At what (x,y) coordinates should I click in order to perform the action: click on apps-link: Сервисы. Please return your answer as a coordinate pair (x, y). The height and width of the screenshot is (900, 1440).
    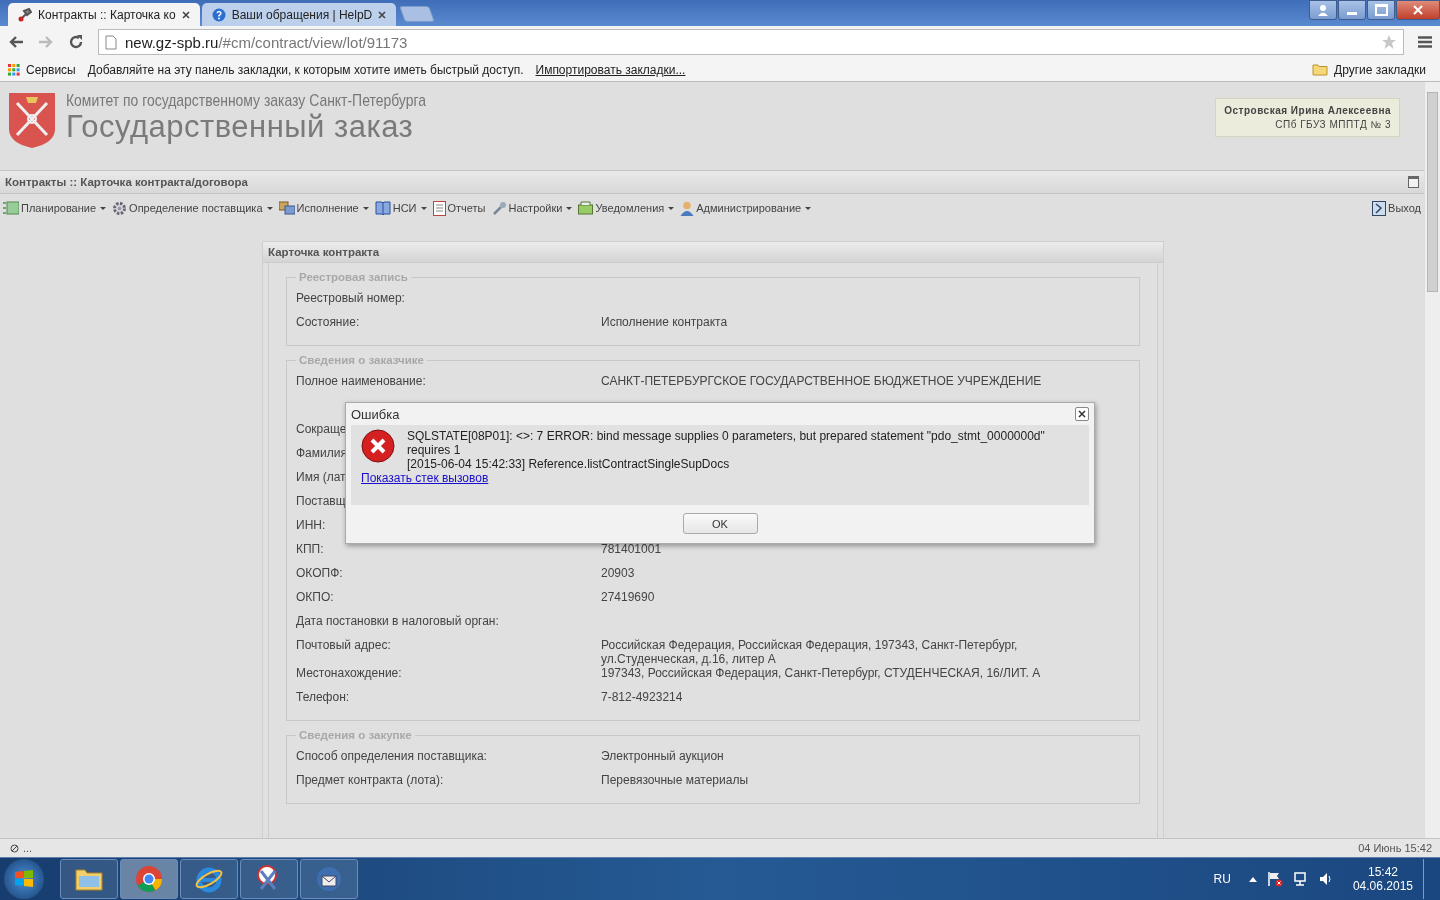
    Looking at the image, I should click on (51, 69).